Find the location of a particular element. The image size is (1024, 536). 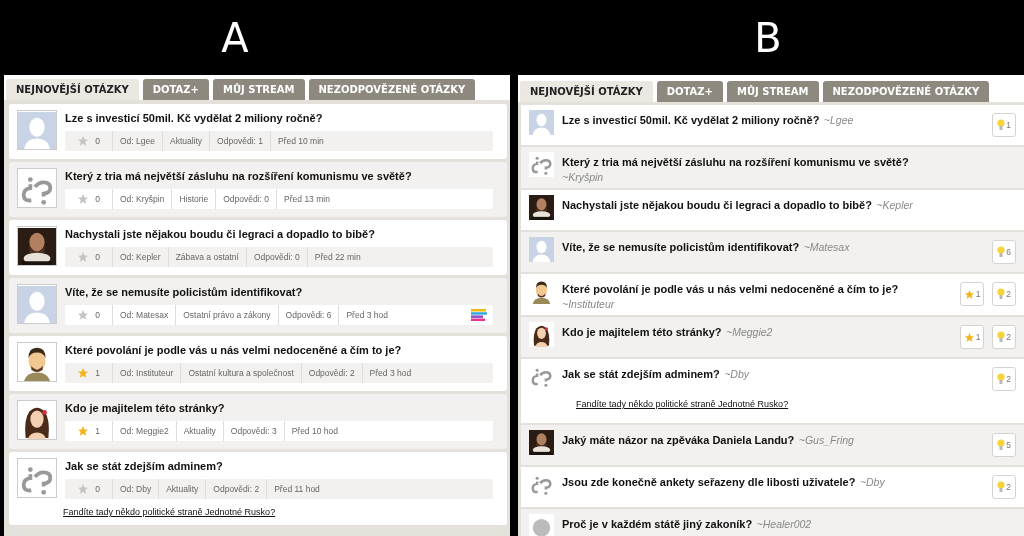

idea-count: 6 is located at coordinates (1008, 252).